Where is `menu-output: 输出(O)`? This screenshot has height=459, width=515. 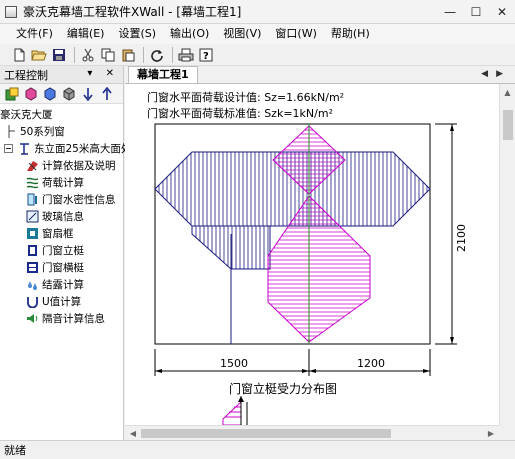
menu-output: 输出(O) is located at coordinates (189, 34).